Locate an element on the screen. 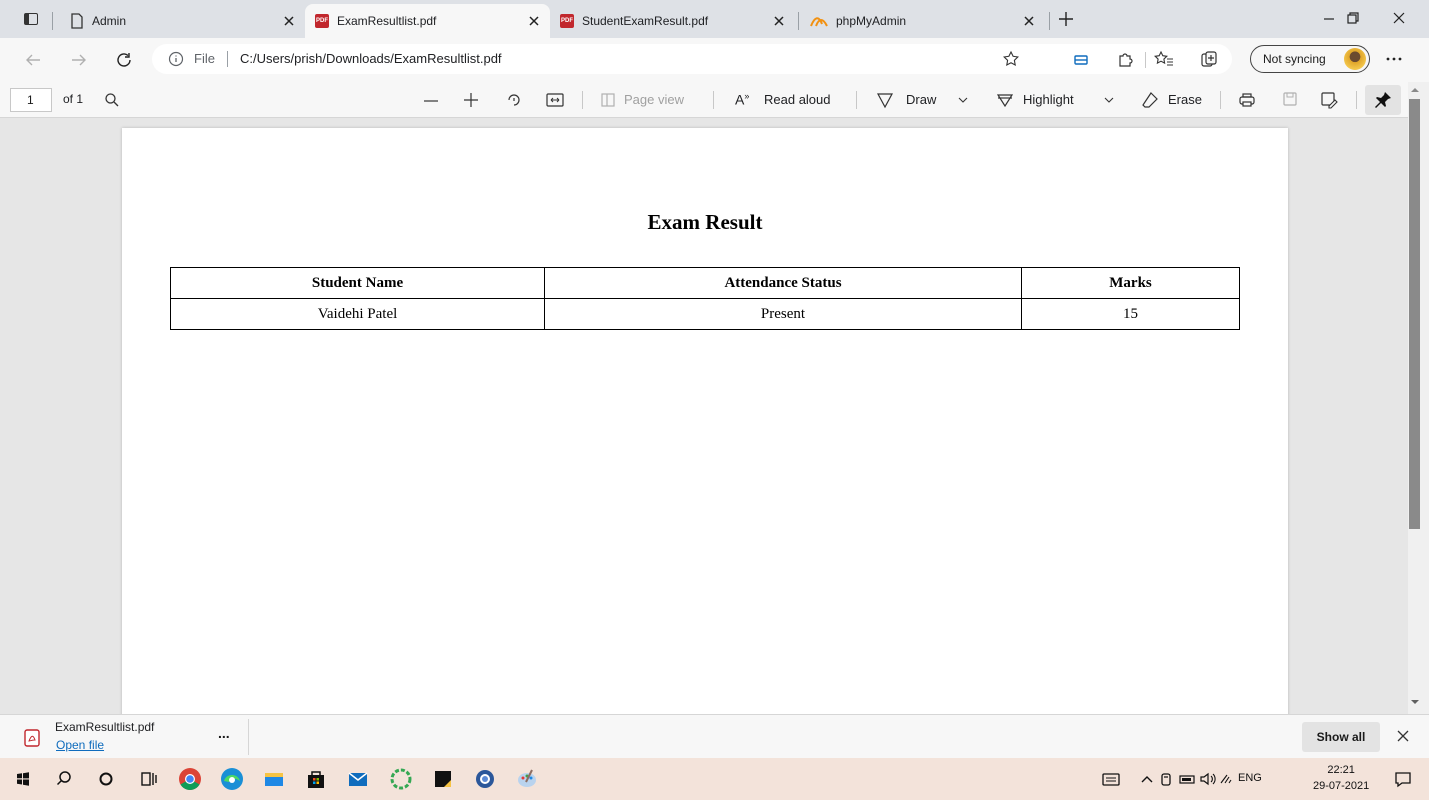 The height and width of the screenshot is (800, 1429). open-file-link: Open file is located at coordinates (80, 745).